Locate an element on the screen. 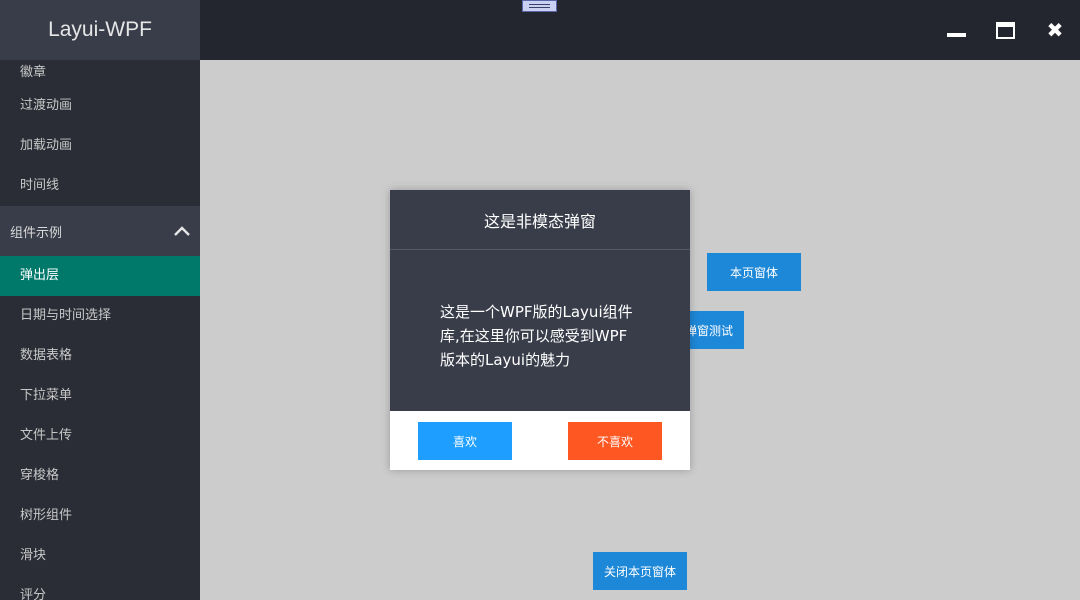 The image size is (1080, 600). close-button: ✖ is located at coordinates (1055, 30).